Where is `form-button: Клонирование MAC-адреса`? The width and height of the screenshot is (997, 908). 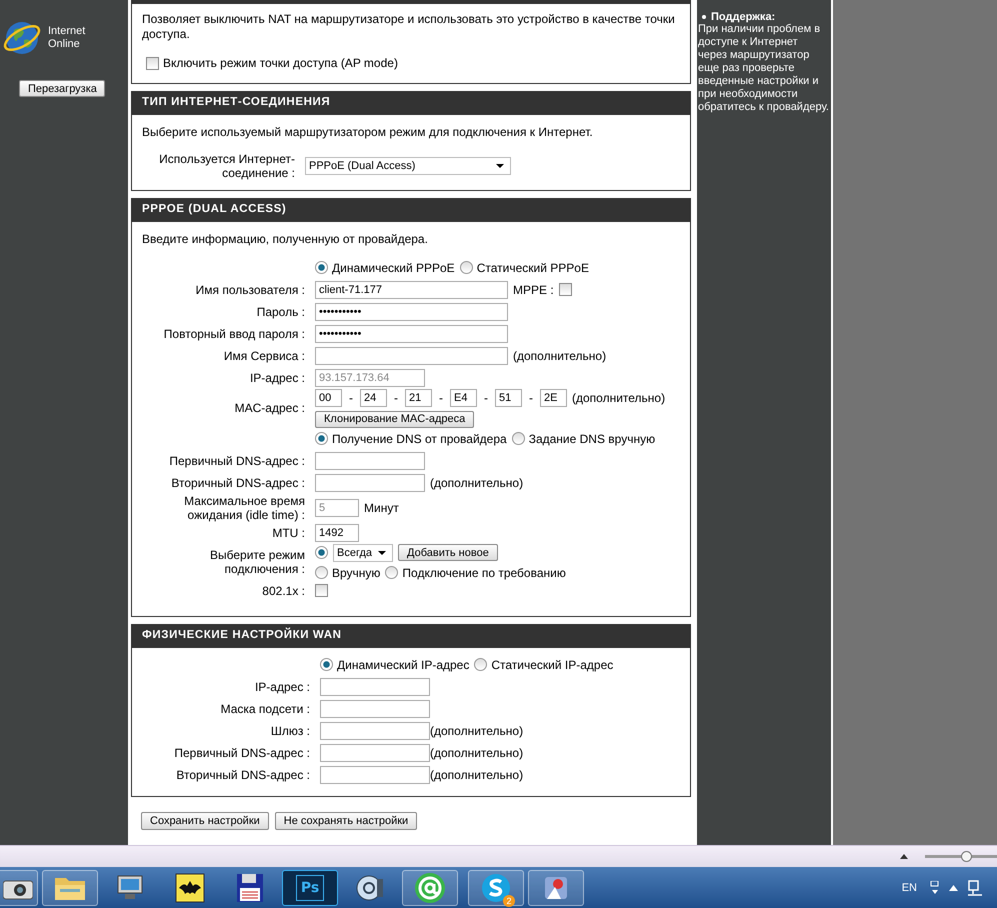 form-button: Клонирование MAC-адреса is located at coordinates (394, 419).